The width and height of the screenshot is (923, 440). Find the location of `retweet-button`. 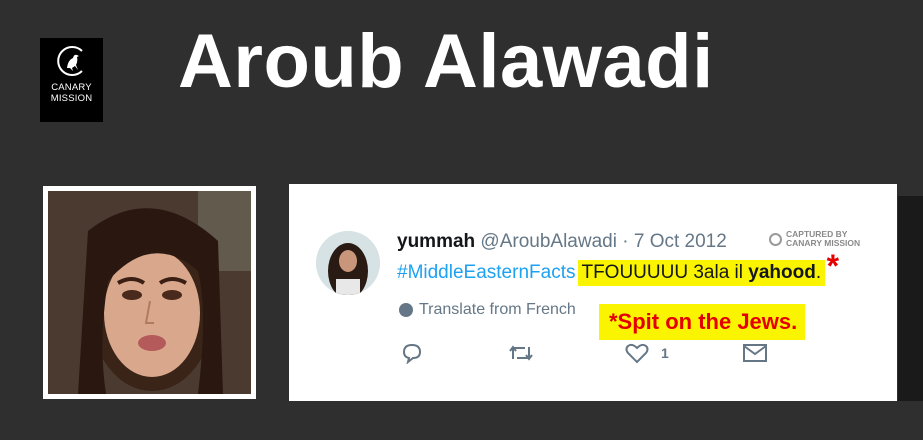

retweet-button is located at coordinates (521, 353).